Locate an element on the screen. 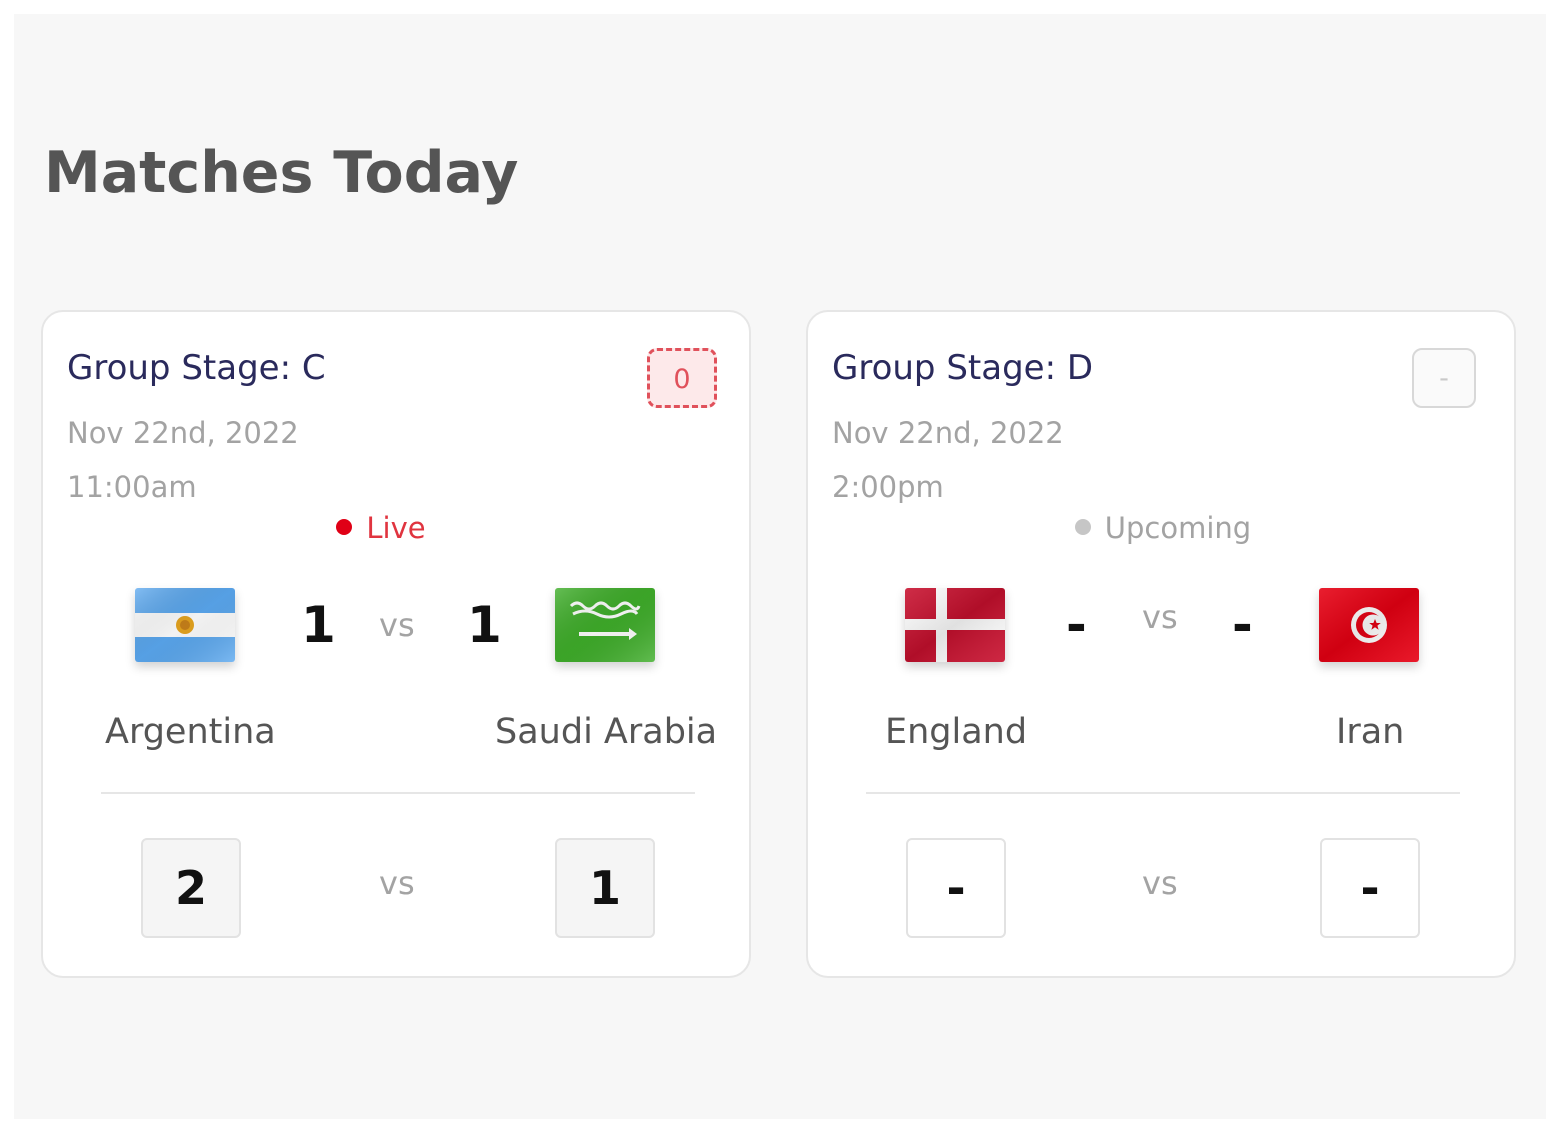  home-team-name: Argentina is located at coordinates (190, 732).